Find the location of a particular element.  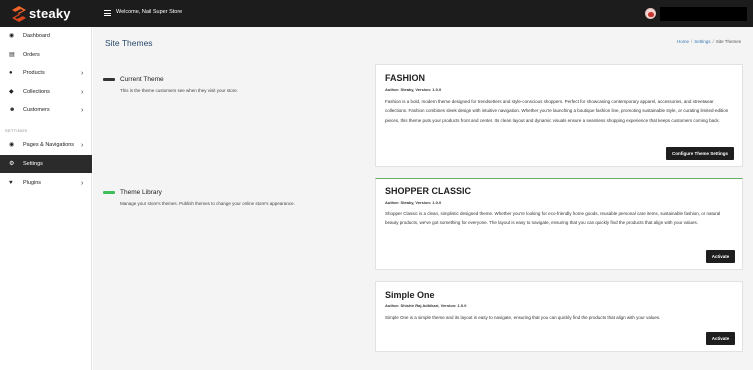

current-theme-heading: Current Theme is located at coordinates (133, 79).